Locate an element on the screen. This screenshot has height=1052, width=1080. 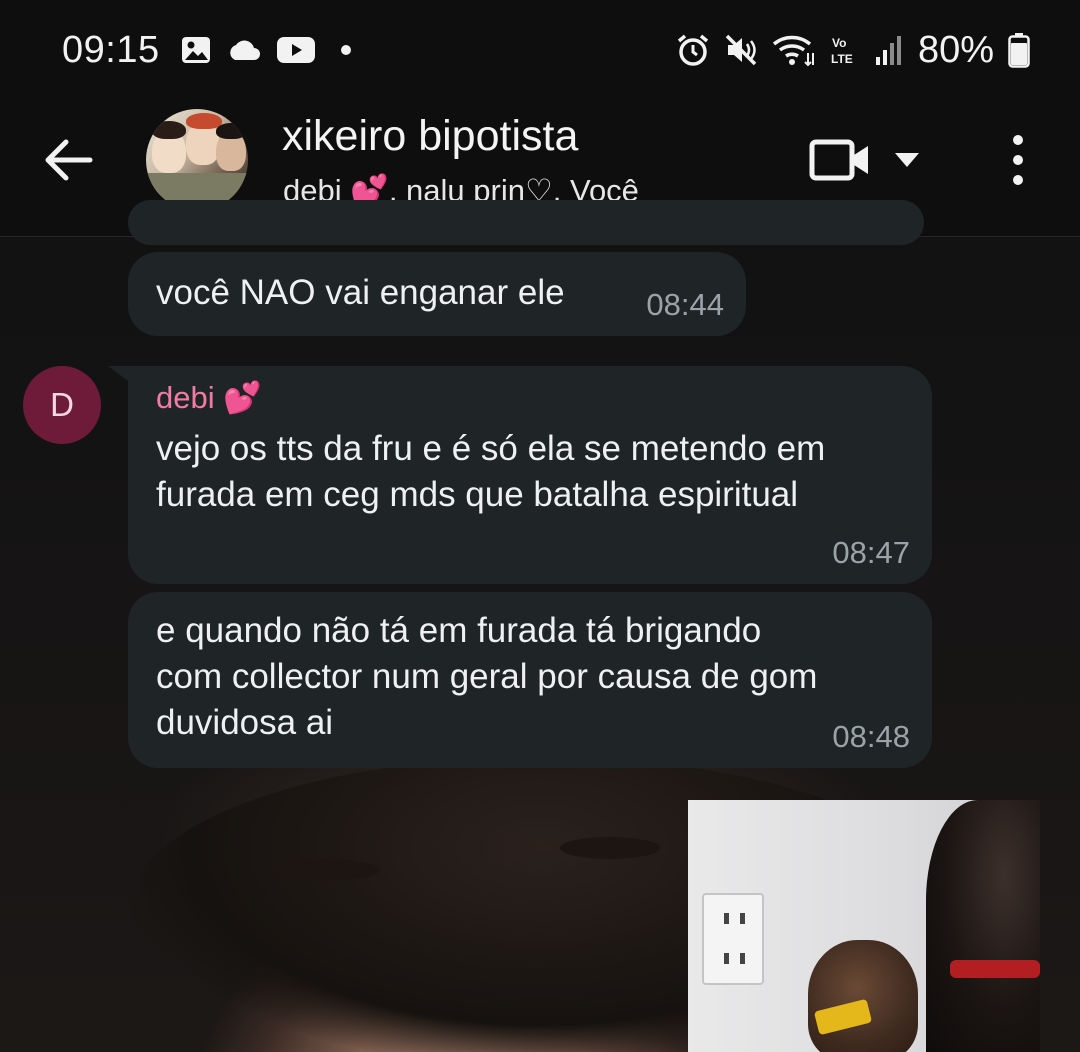
wallpaper-eye-right is located at coordinates (610, 848).